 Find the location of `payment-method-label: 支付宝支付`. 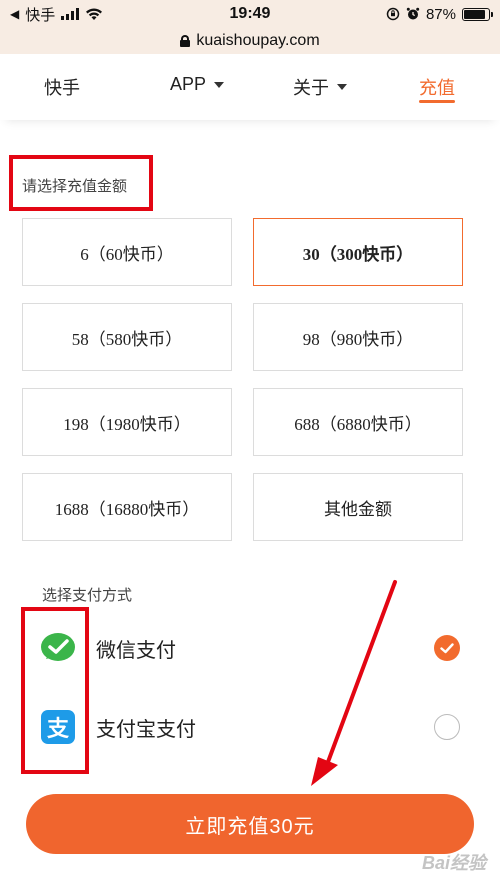

payment-method-label: 支付宝支付 is located at coordinates (146, 729).